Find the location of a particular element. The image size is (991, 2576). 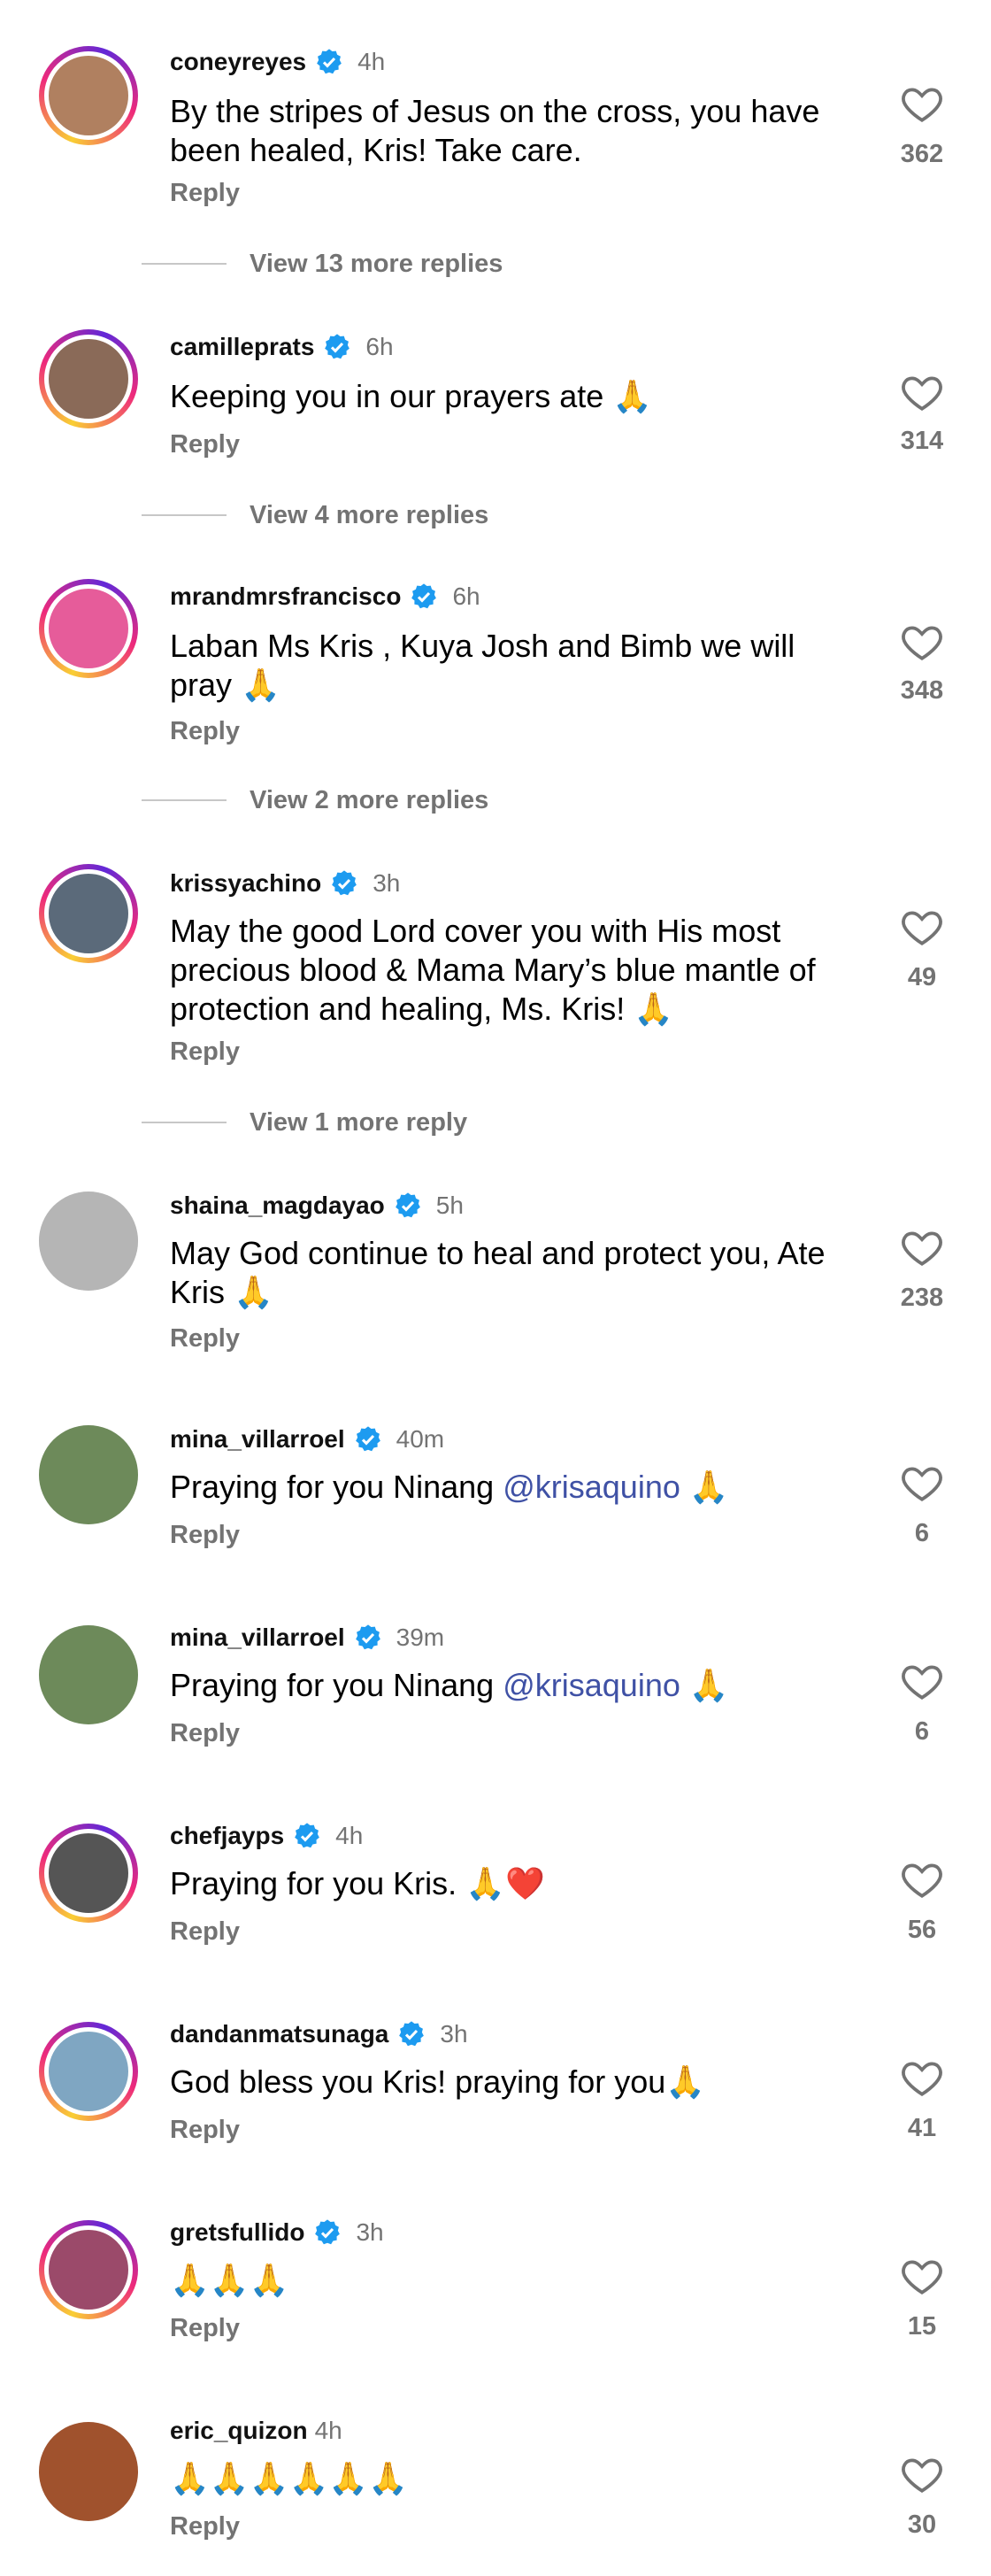

view-more-replies: View 1 more reply is located at coordinates (304, 1122).